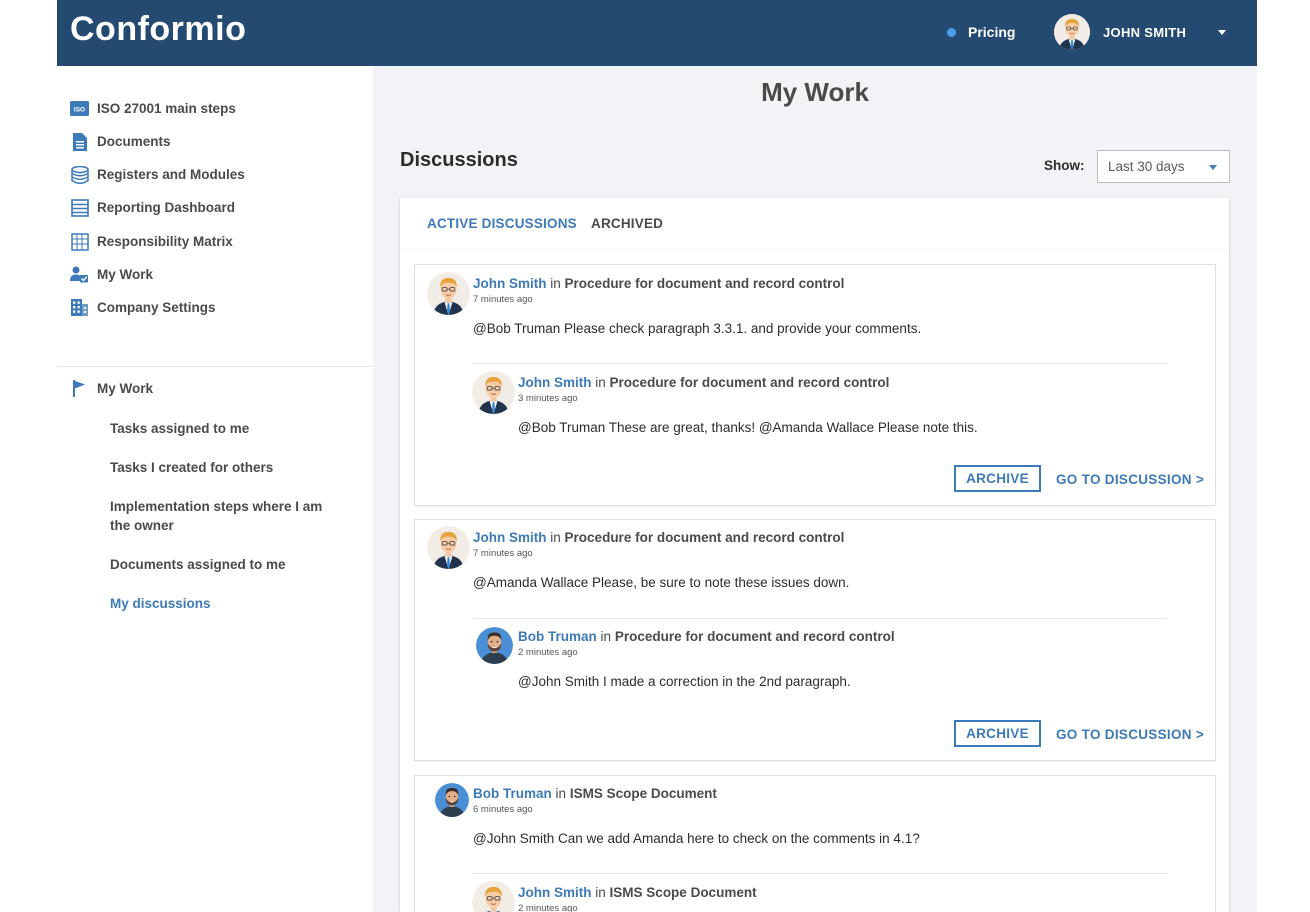 The width and height of the screenshot is (1310, 912). I want to click on sidebar-item-registers: Registers and Modules, so click(157, 174).